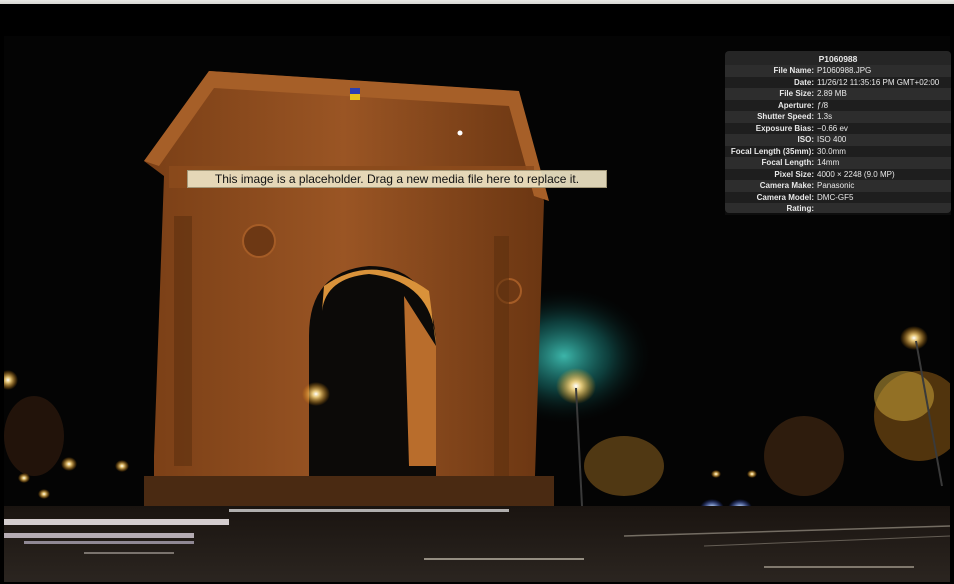  I want to click on info-row-file-name: File Name: P1060988.JPG, so click(838, 71).